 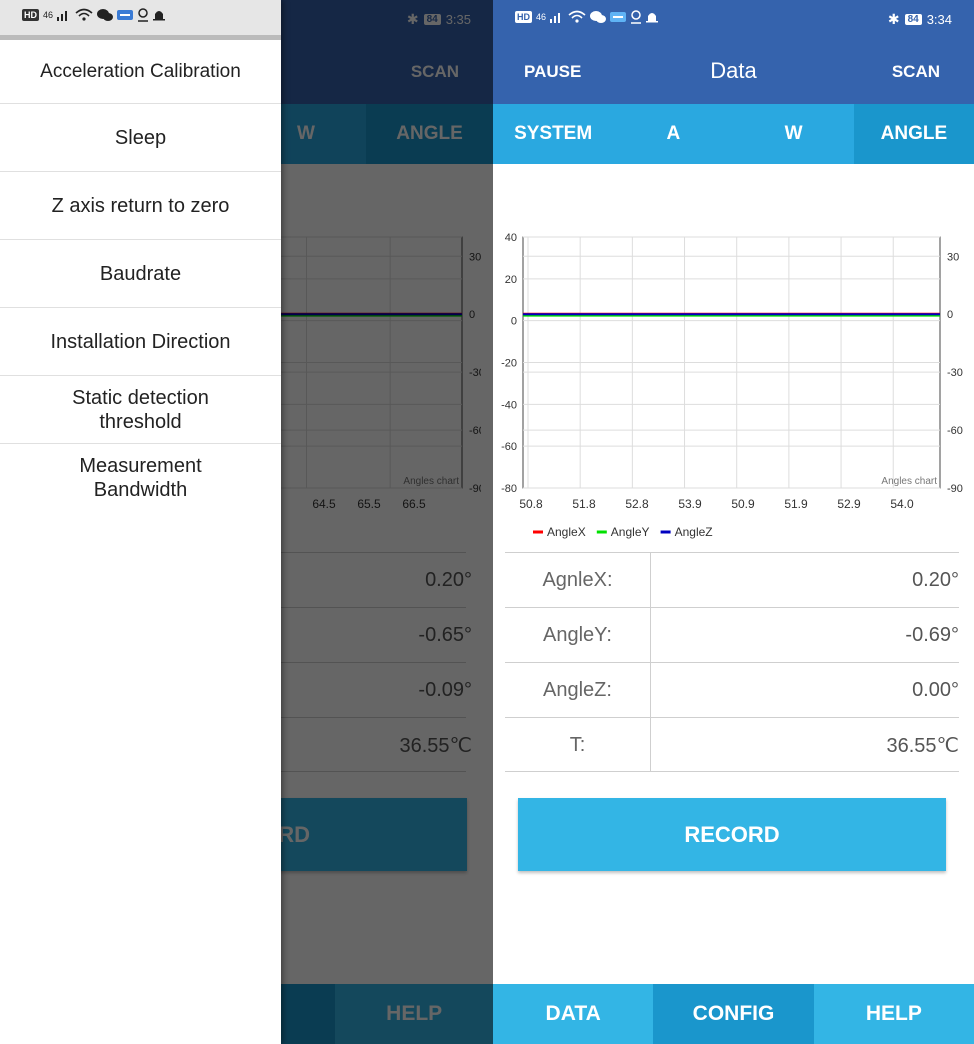 What do you see at coordinates (414, 504) in the screenshot?
I see `x-tick-label: 66.5` at bounding box center [414, 504].